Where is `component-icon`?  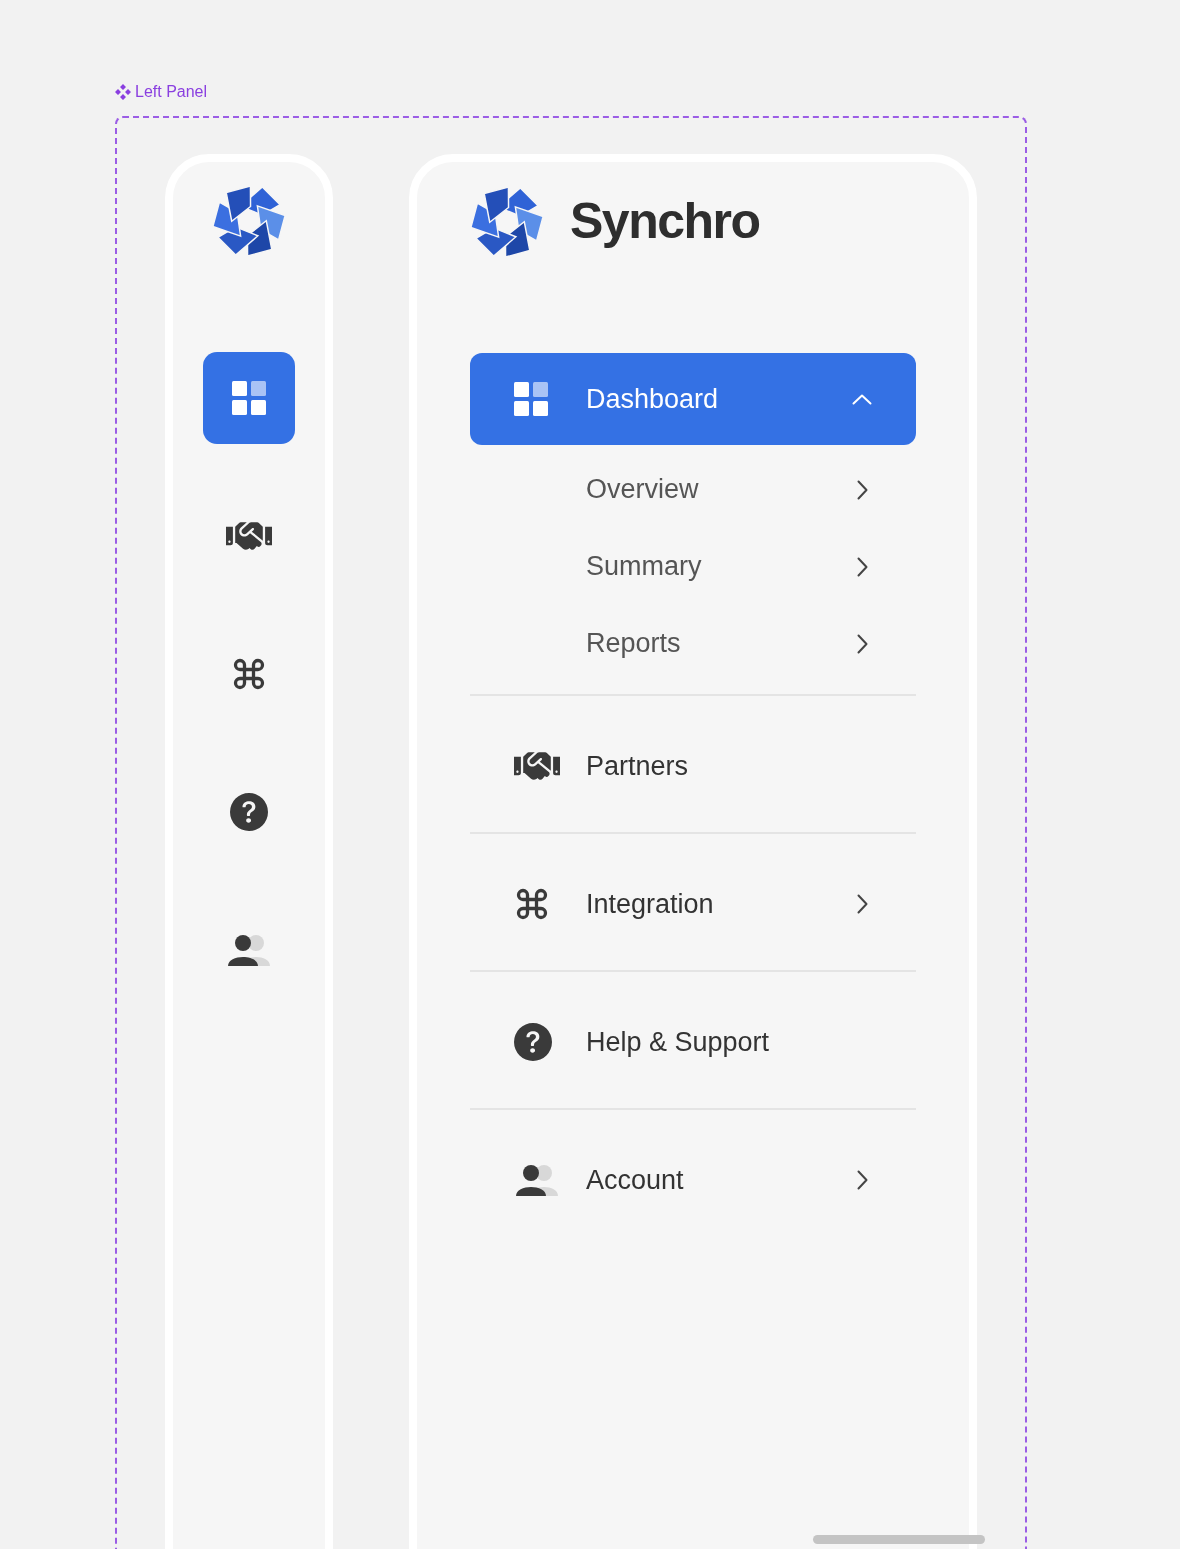
component-icon is located at coordinates (123, 92).